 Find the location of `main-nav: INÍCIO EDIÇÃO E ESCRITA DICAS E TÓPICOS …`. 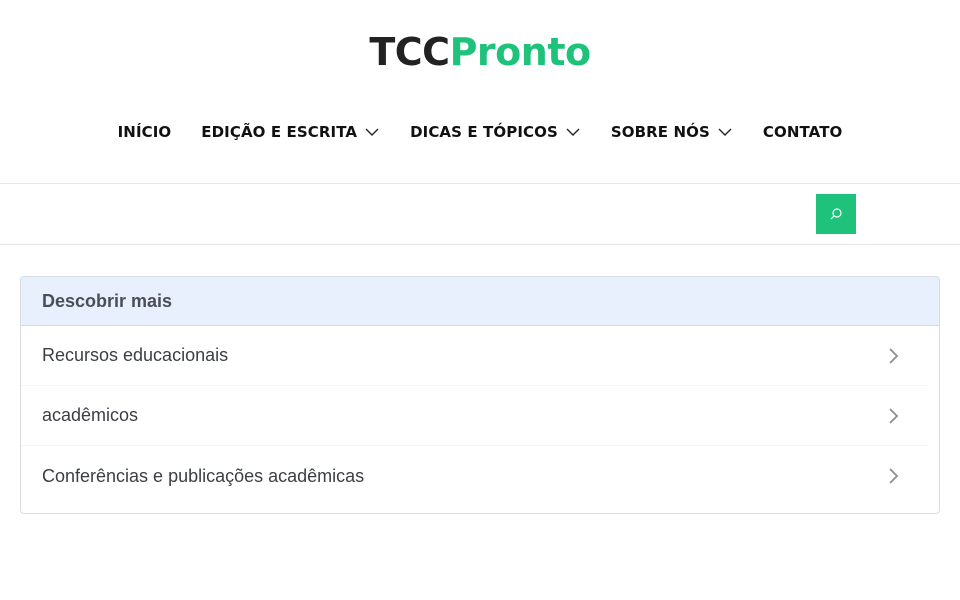

main-nav: INÍCIO EDIÇÃO E ESCRITA DICAS E TÓPICOS … is located at coordinates (480, 132).